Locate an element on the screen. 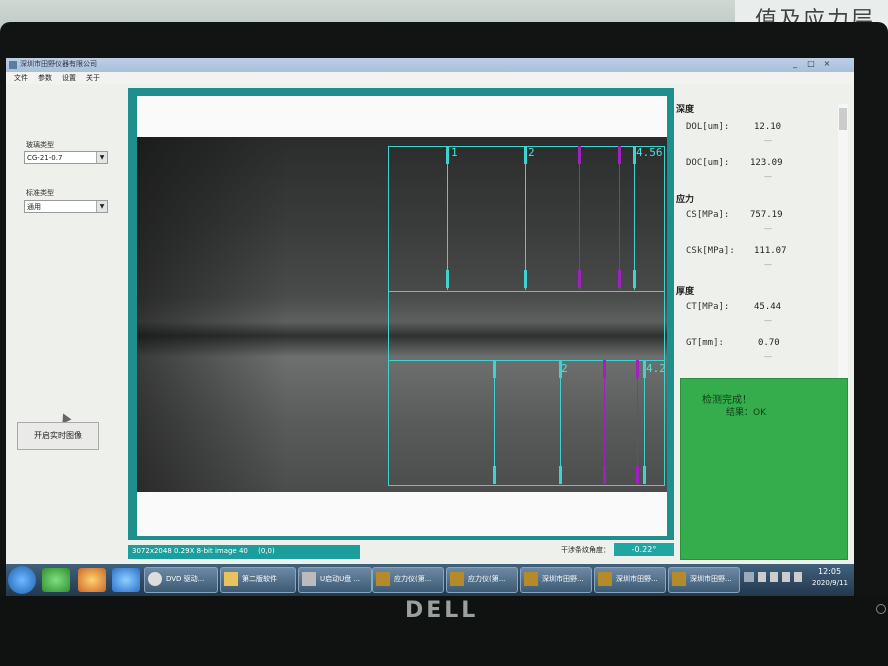 The height and width of the screenshot is (666, 888). glass-type-select: CG-21-0.7 ▼ is located at coordinates (66, 157).